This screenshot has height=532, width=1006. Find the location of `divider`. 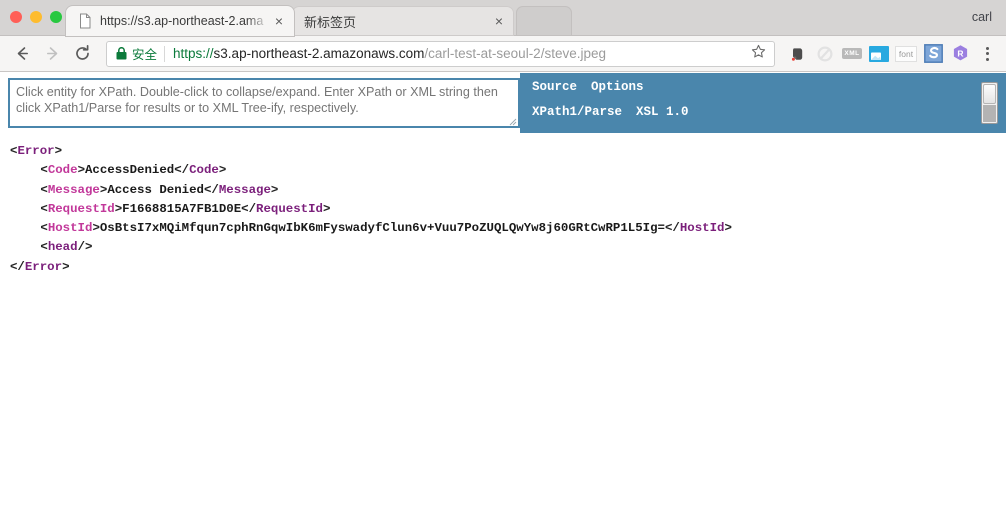

divider is located at coordinates (165, 53).